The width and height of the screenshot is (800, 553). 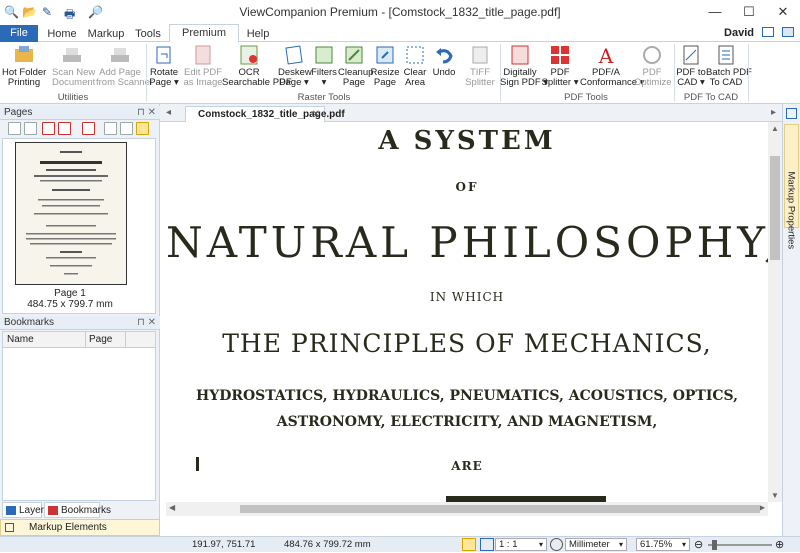 What do you see at coordinates (80, 113) in the screenshot?
I see `pages-panel-header: Pages ⊓ ✕` at bounding box center [80, 113].